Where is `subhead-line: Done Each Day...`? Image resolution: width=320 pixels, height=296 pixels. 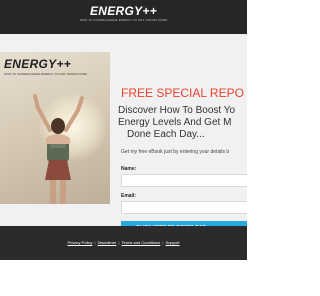
subhead-line: Done Each Day... is located at coordinates (166, 134).